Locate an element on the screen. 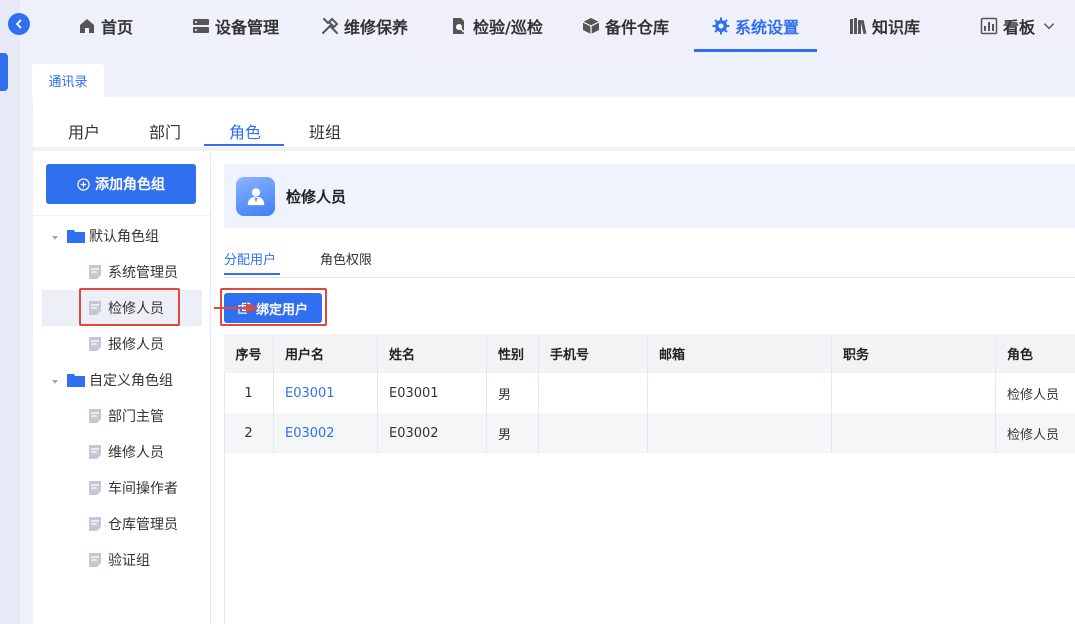  tree-item-warehouse-admin: 仓库管理员 is located at coordinates (122, 524).